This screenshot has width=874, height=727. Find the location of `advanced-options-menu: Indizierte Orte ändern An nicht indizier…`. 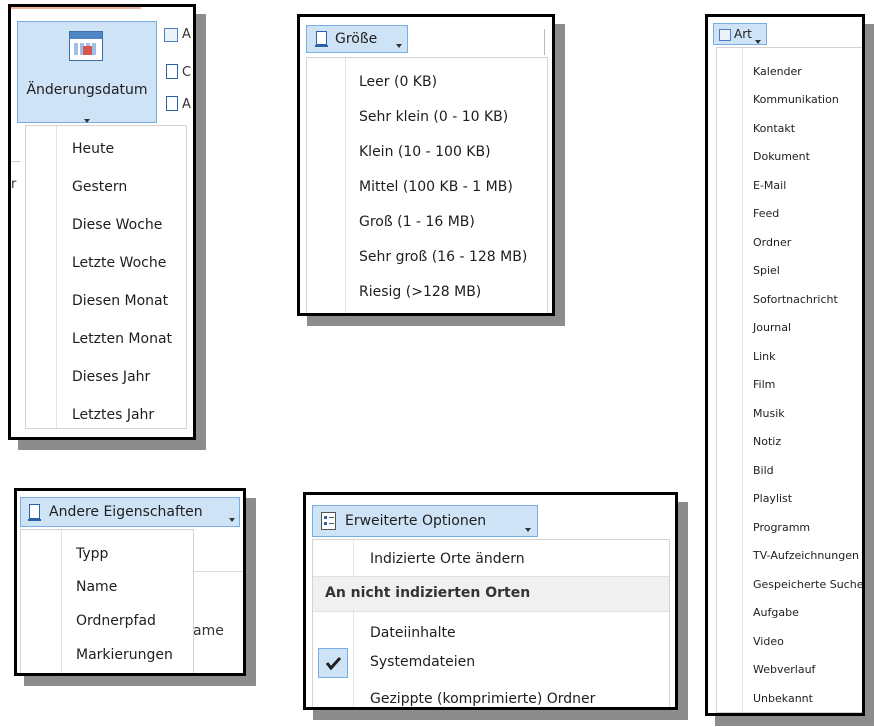

advanced-options-menu: Indizierte Orte ändern An nicht indizier… is located at coordinates (491, 623).